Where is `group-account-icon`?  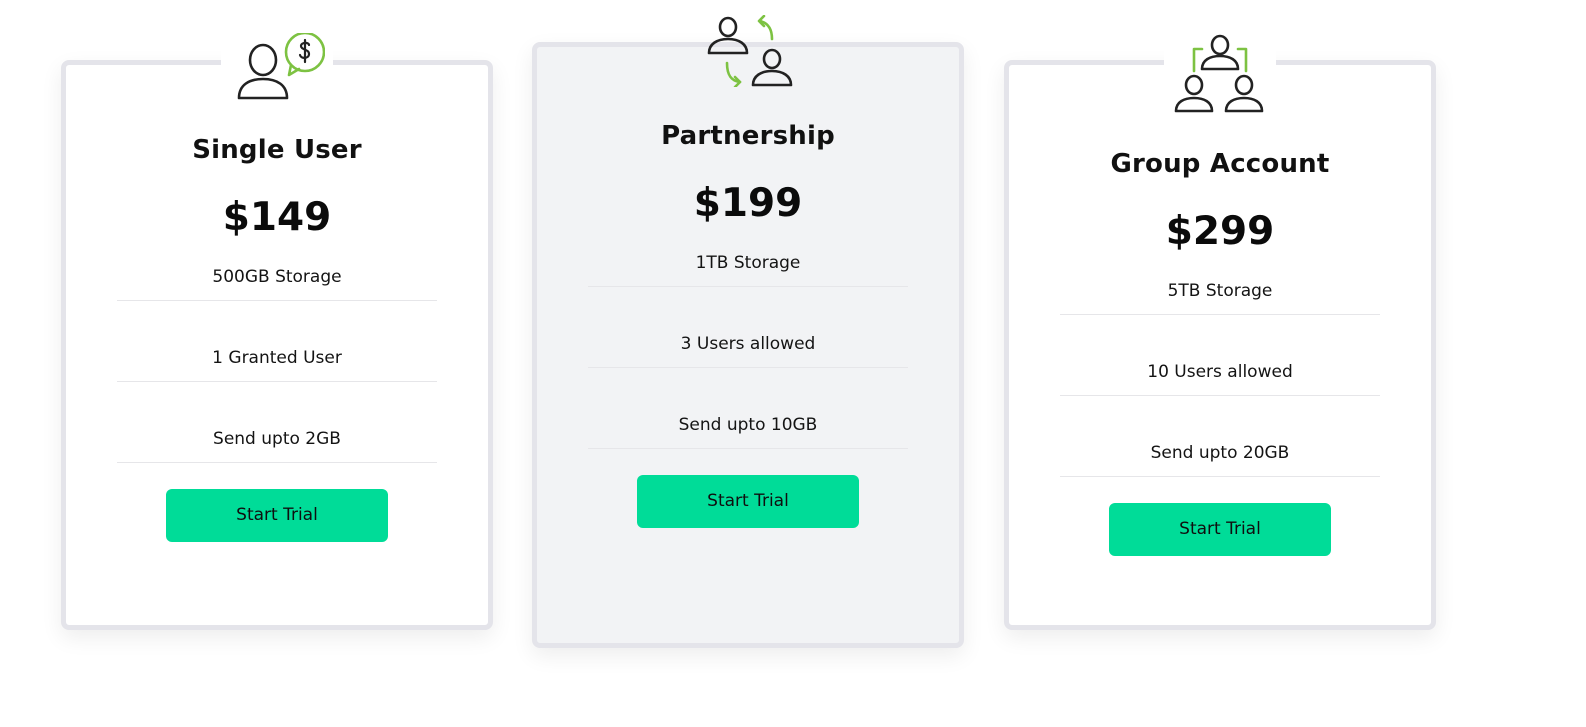
group-account-icon is located at coordinates (1220, 72).